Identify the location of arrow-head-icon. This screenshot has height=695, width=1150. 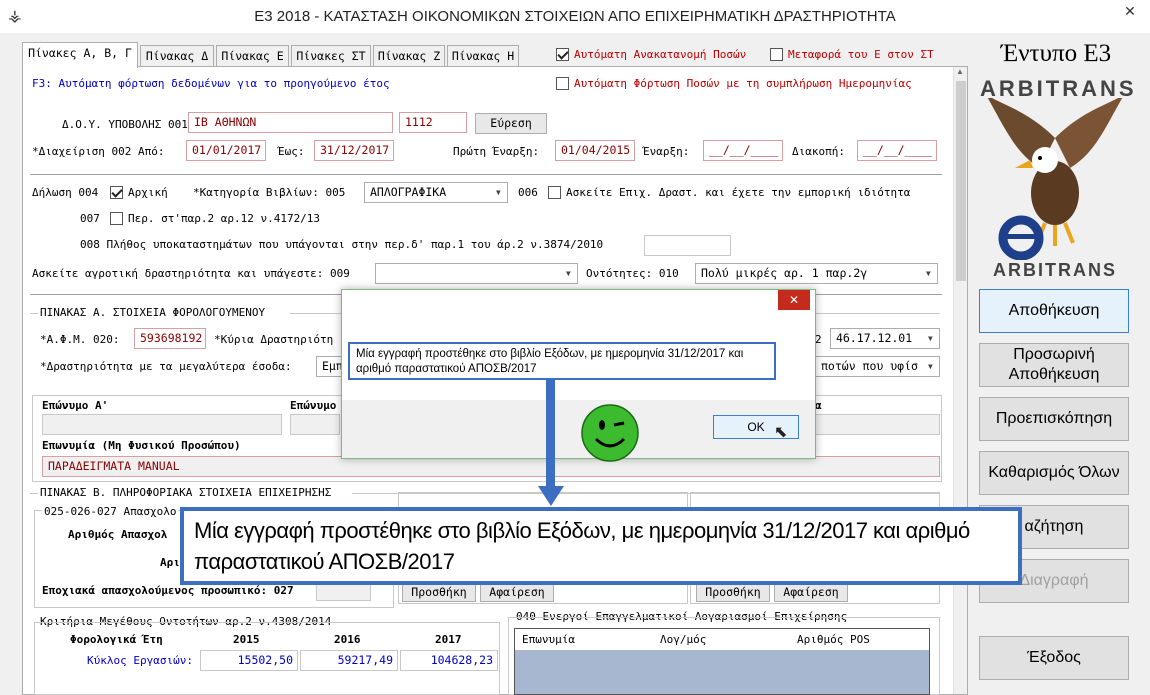
(551, 496).